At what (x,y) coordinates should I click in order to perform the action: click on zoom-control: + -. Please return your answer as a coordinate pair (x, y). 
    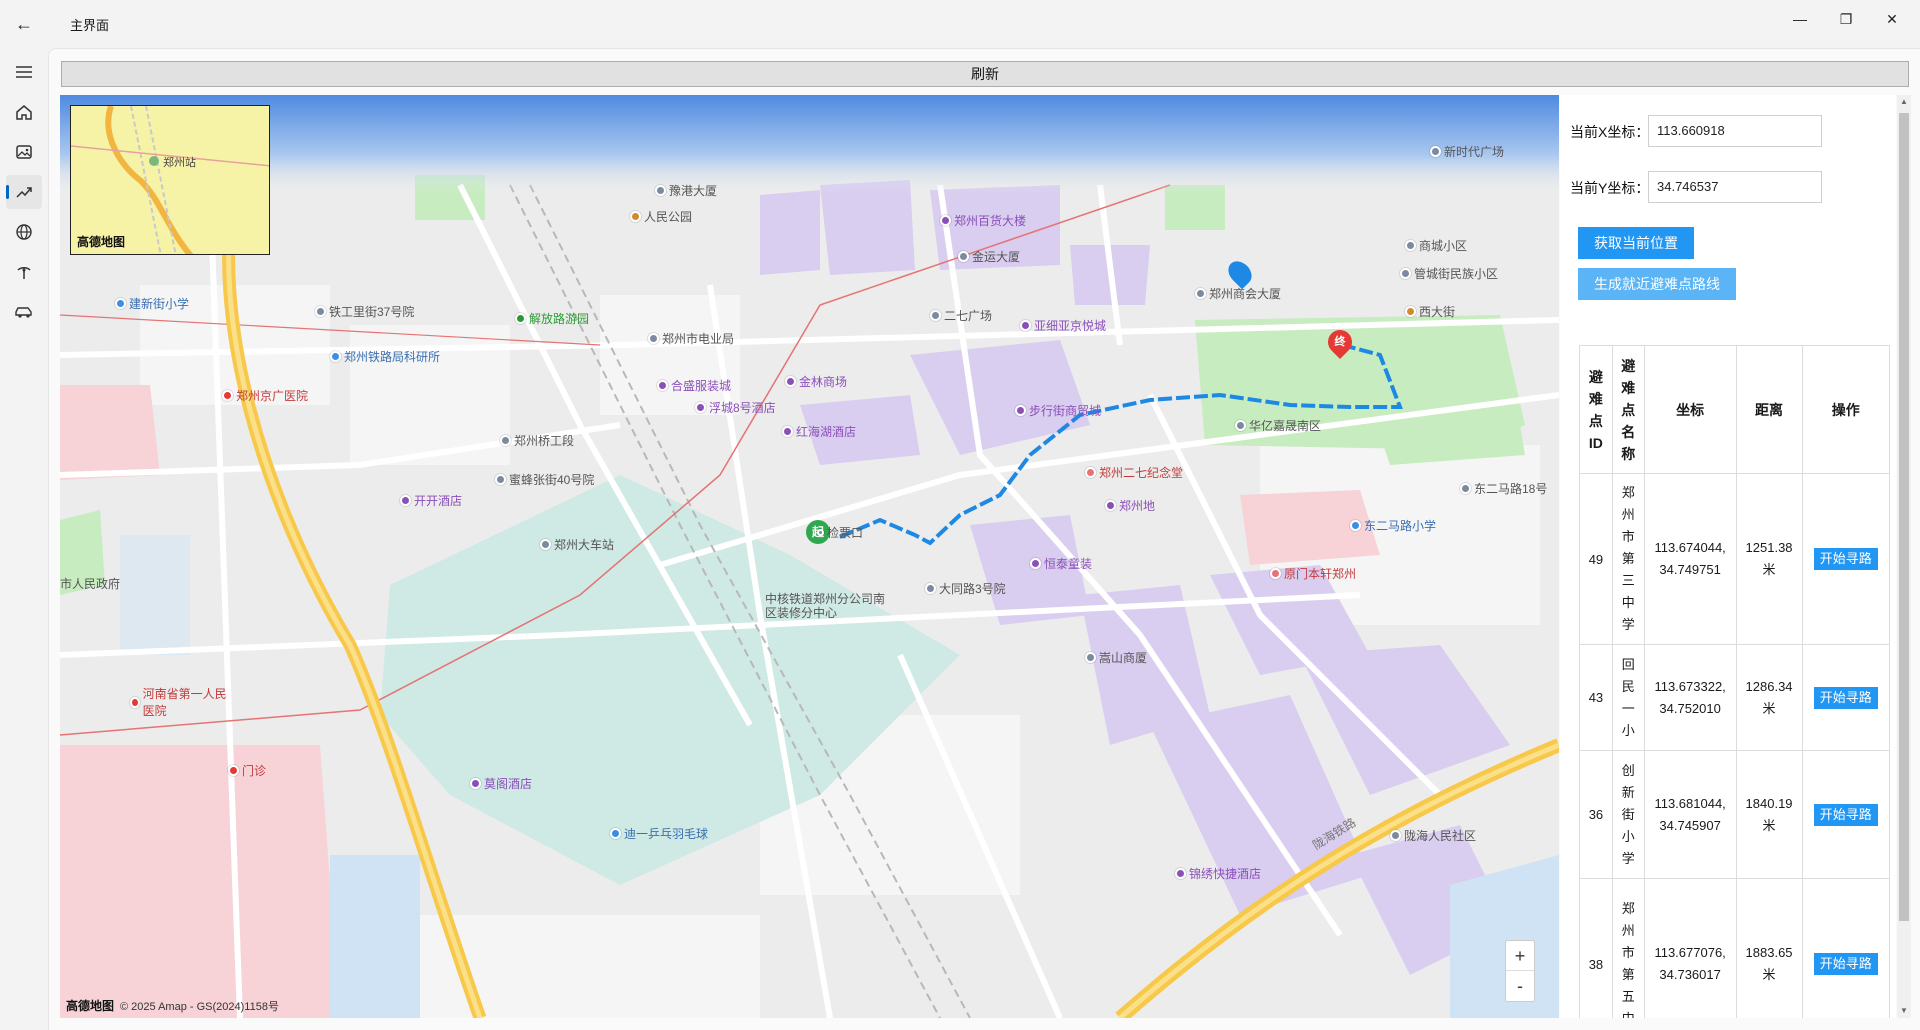
    Looking at the image, I should click on (1520, 971).